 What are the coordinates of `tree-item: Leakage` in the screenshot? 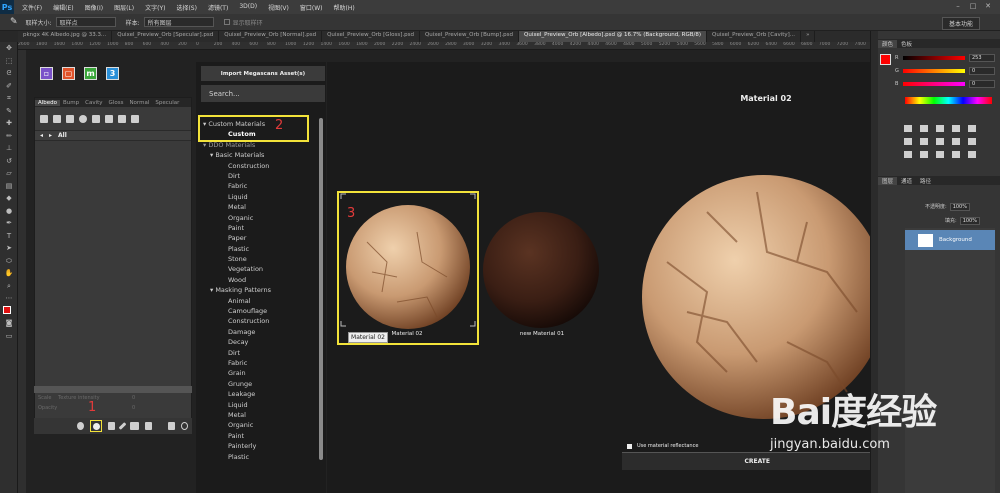 It's located at (256, 394).